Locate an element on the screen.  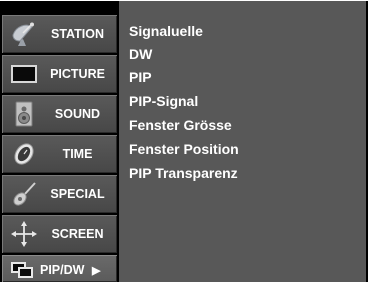
submenu-item-fenster-groesse: Fenster Grösse is located at coordinates (180, 125).